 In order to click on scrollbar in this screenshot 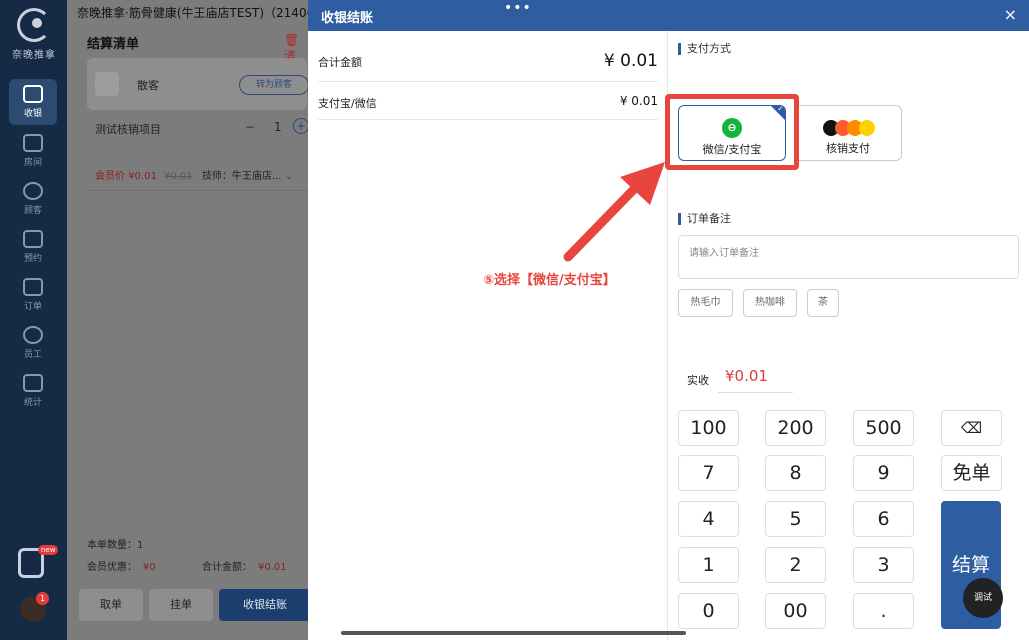, I will do `click(513, 633)`.